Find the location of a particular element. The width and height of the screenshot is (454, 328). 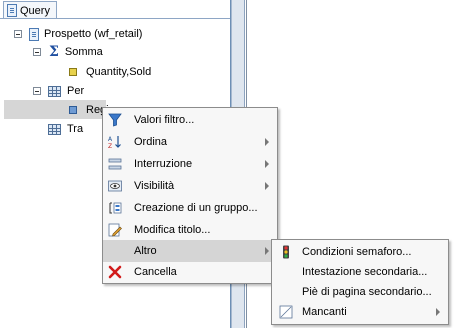

collapse-toggle-sum is located at coordinates (37, 52).